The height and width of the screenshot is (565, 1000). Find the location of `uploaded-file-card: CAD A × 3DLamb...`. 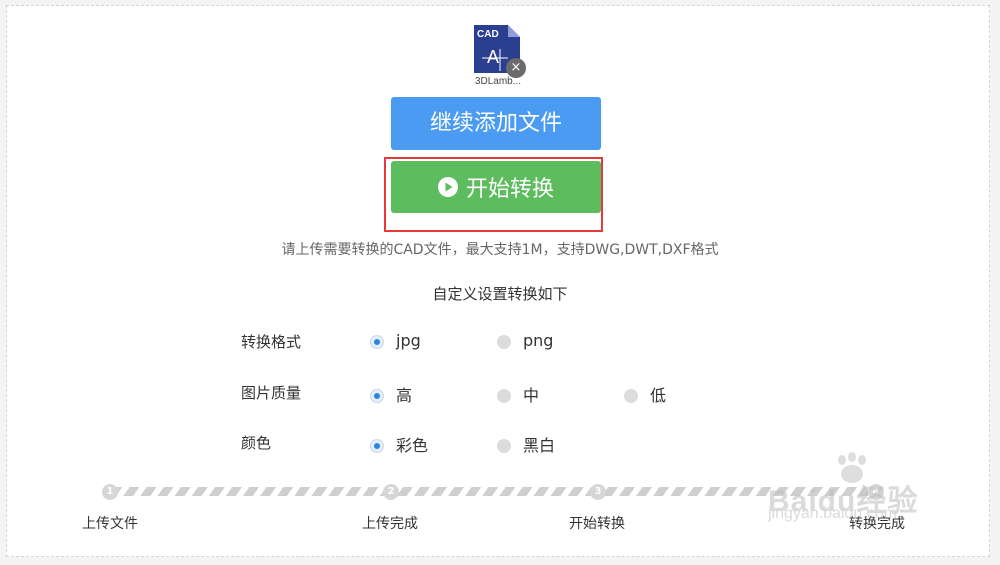

uploaded-file-card: CAD A × 3DLamb... is located at coordinates (498, 57).